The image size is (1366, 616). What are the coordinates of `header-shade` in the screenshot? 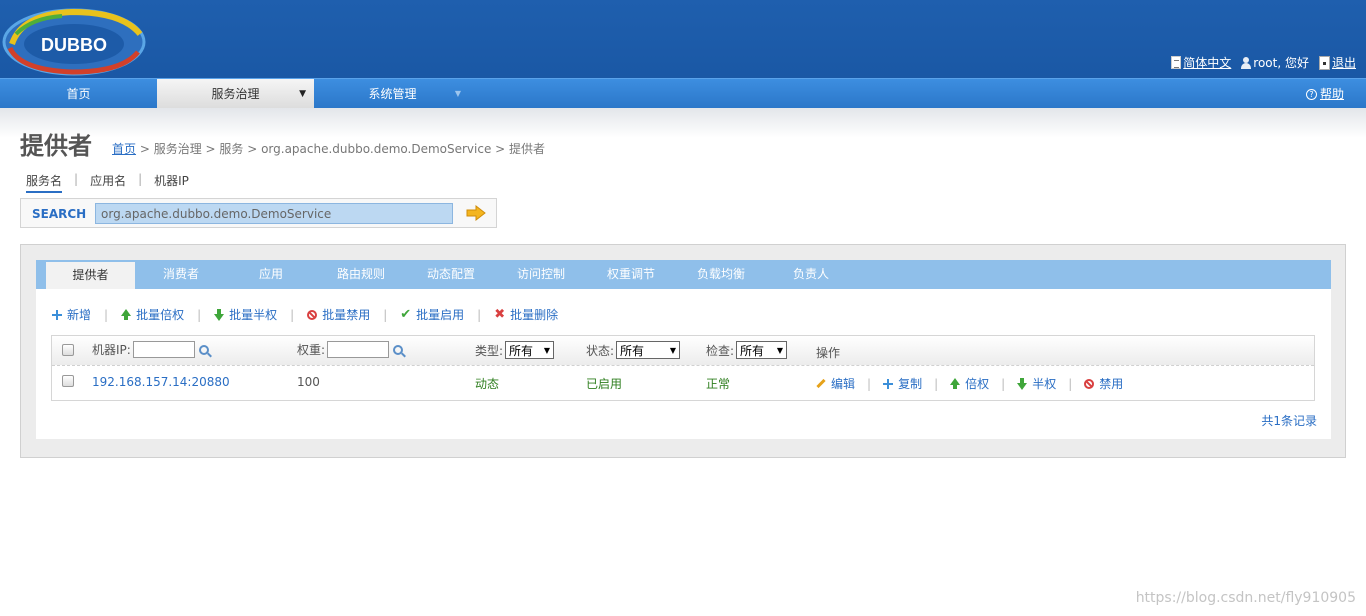 It's located at (683, 123).